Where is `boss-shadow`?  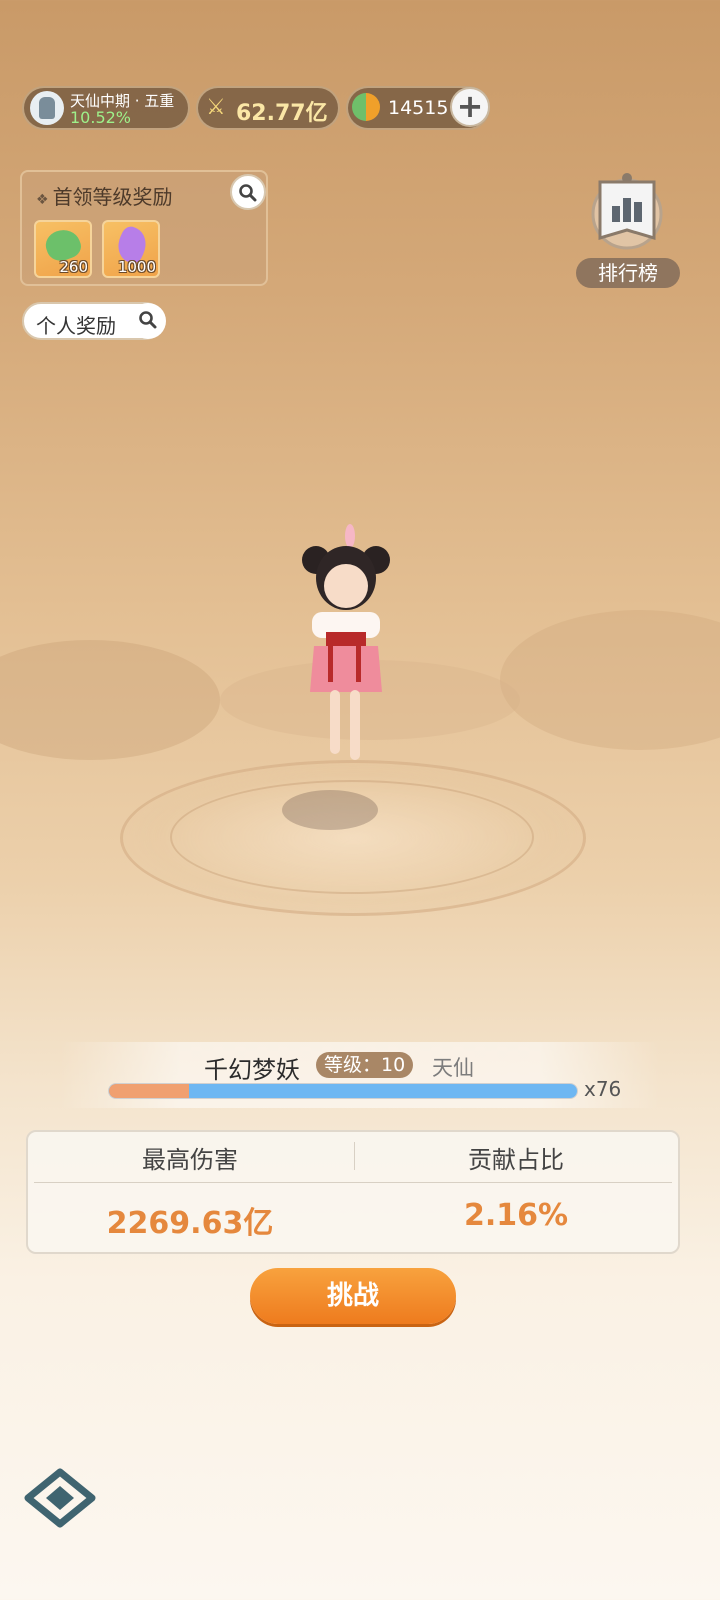
boss-shadow is located at coordinates (330, 810).